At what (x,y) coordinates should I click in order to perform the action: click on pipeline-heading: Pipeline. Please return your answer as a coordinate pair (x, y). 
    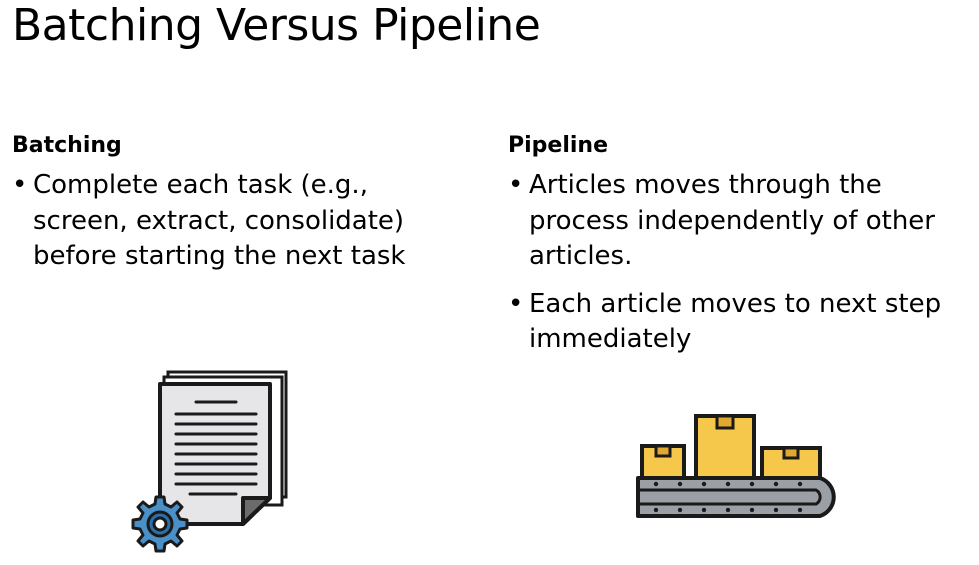
    Looking at the image, I should click on (558, 145).